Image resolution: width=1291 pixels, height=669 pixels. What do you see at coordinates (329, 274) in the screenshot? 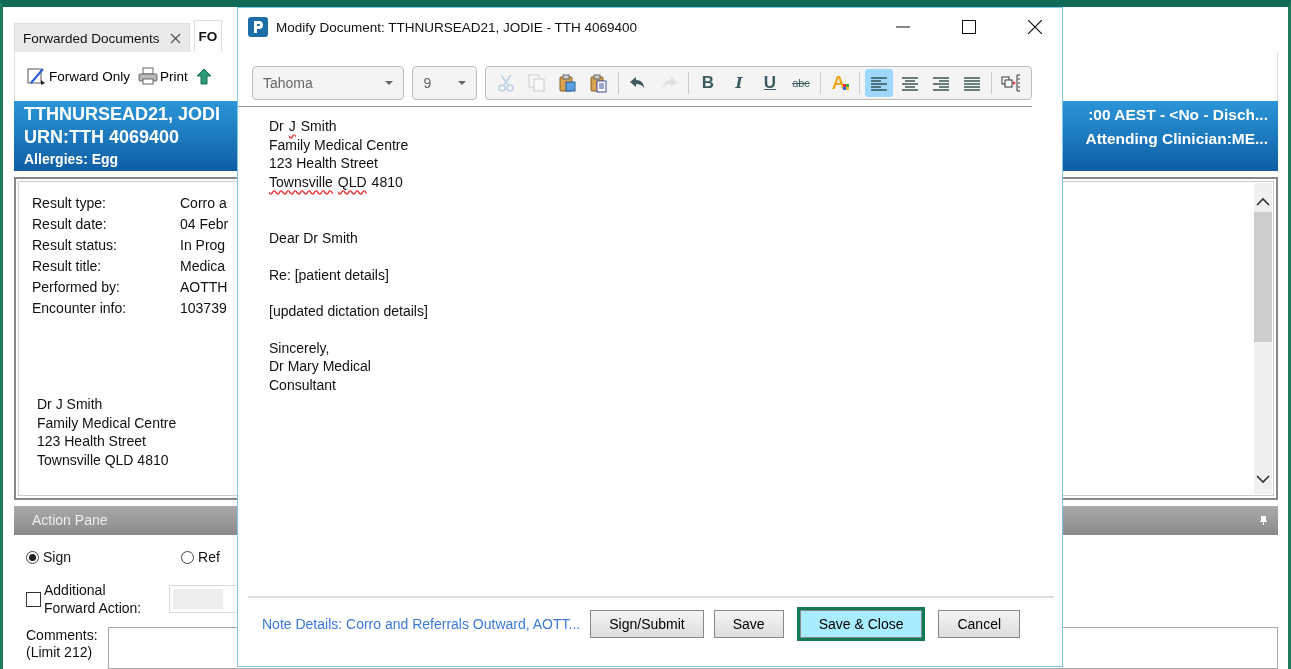
I see `document-line: Re: [patient details]` at bounding box center [329, 274].